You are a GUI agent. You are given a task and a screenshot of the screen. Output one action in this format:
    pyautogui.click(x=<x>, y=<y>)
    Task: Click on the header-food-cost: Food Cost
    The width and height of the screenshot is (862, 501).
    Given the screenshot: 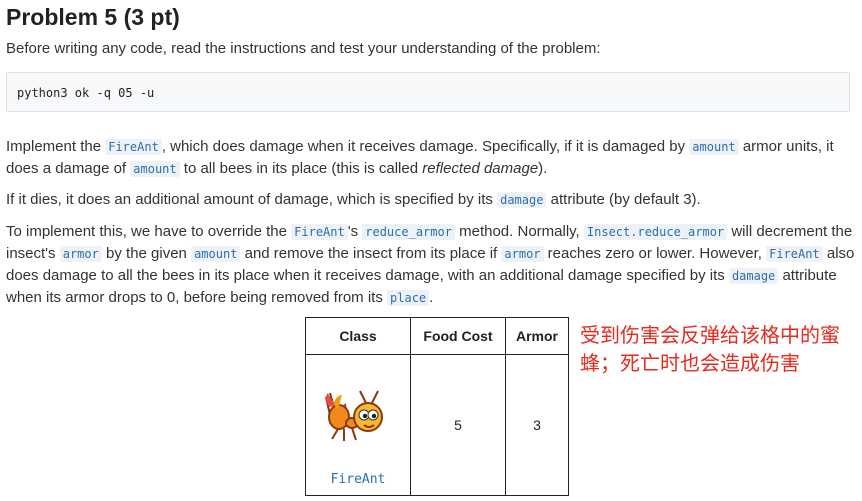 What is the action you would take?
    pyautogui.click(x=458, y=336)
    